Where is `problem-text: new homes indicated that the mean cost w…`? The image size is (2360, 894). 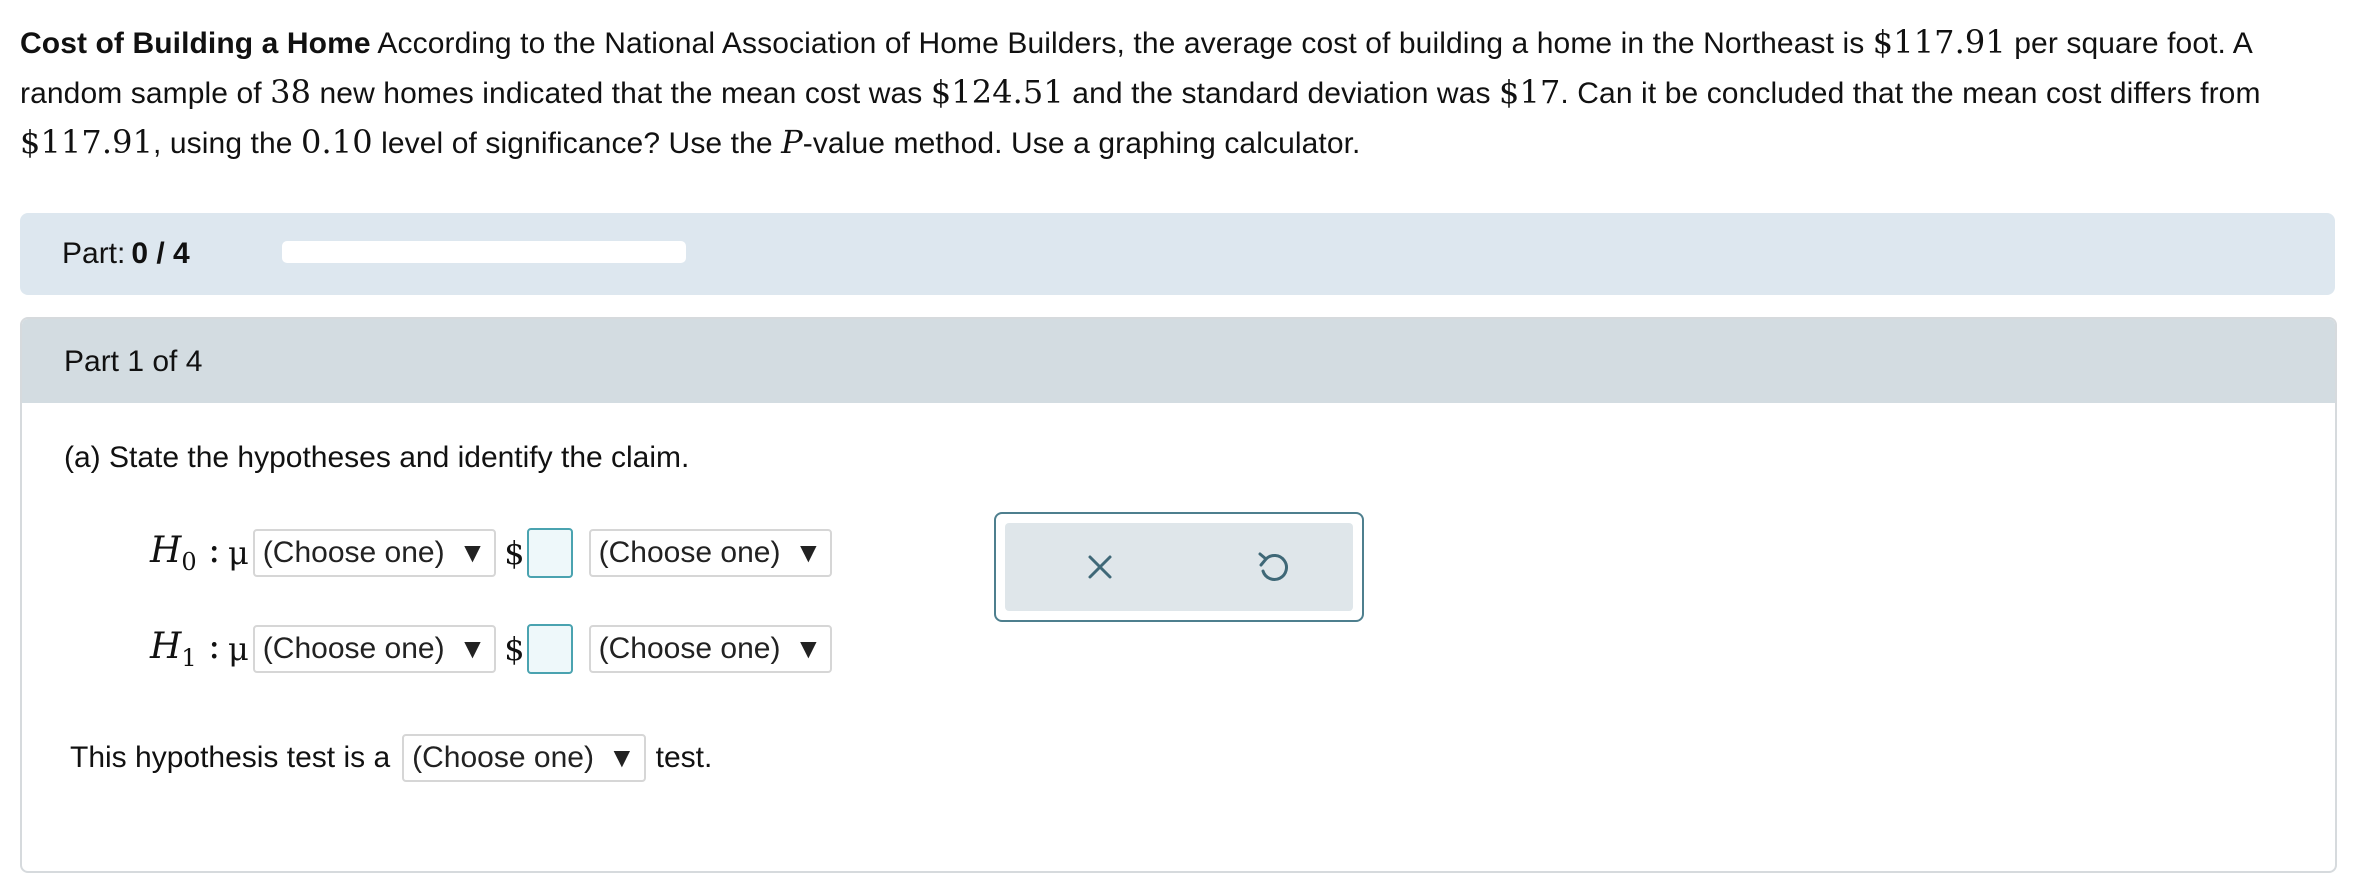
problem-text: new homes indicated that the mean cost w… is located at coordinates (621, 93).